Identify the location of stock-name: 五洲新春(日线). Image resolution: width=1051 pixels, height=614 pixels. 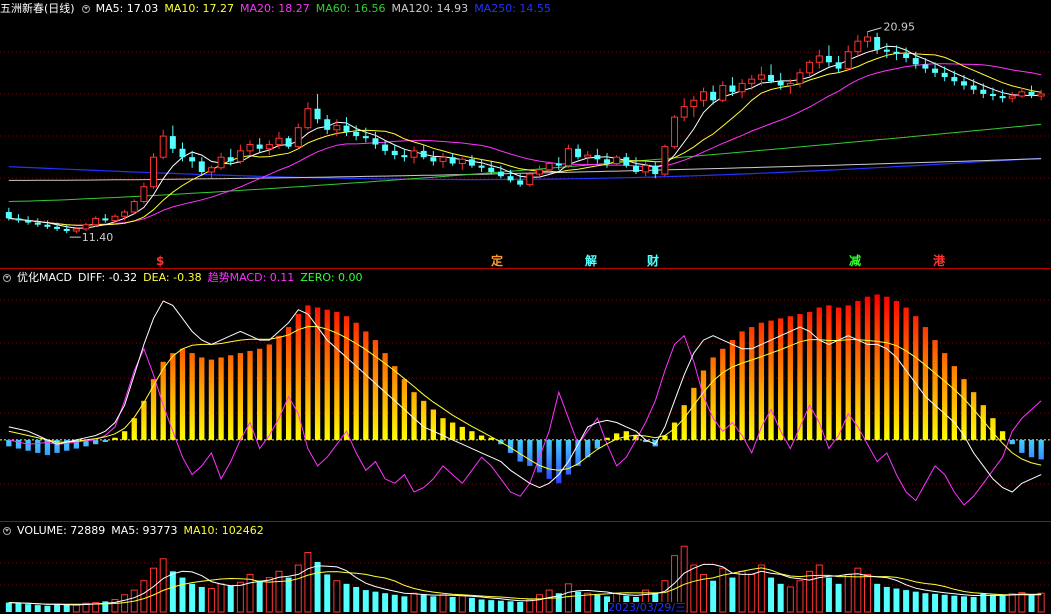
(37, 9).